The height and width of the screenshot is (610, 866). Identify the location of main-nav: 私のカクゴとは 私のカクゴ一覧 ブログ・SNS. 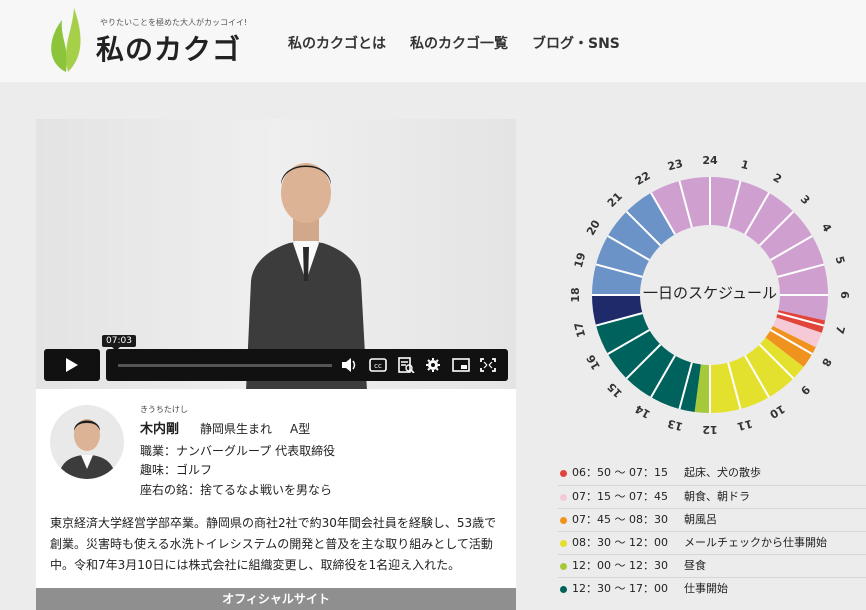
(454, 43).